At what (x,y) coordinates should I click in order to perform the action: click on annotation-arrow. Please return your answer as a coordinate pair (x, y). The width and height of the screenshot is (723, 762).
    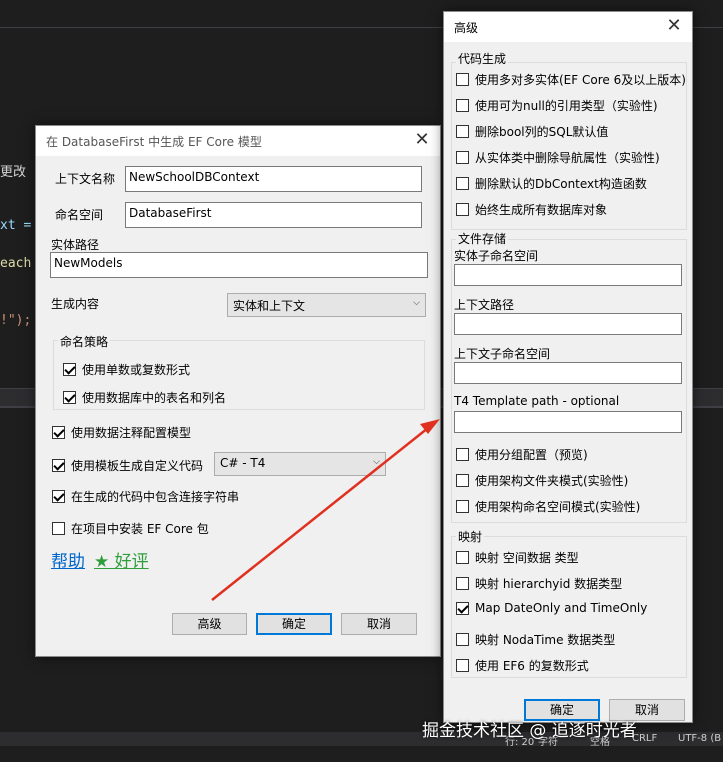
    Looking at the image, I should click on (325, 510).